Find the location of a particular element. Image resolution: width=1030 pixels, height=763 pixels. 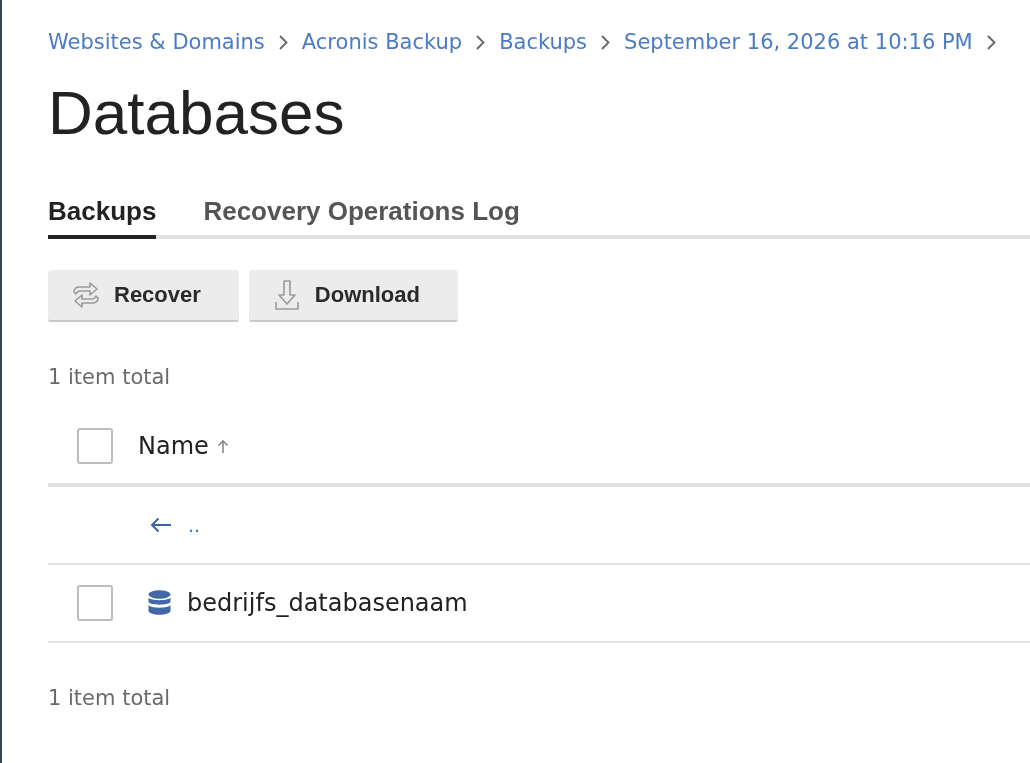

swap-arrows-icon is located at coordinates (86, 295).